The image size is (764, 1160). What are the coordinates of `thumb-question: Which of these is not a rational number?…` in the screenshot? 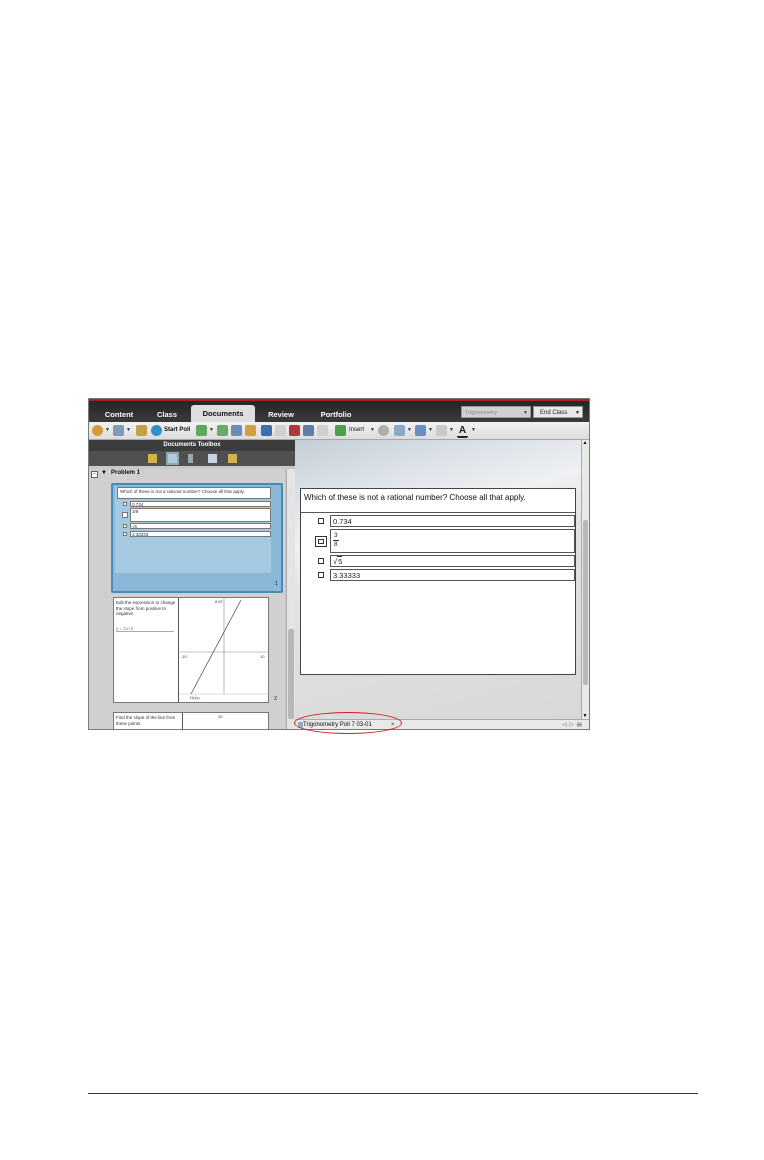 It's located at (194, 493).